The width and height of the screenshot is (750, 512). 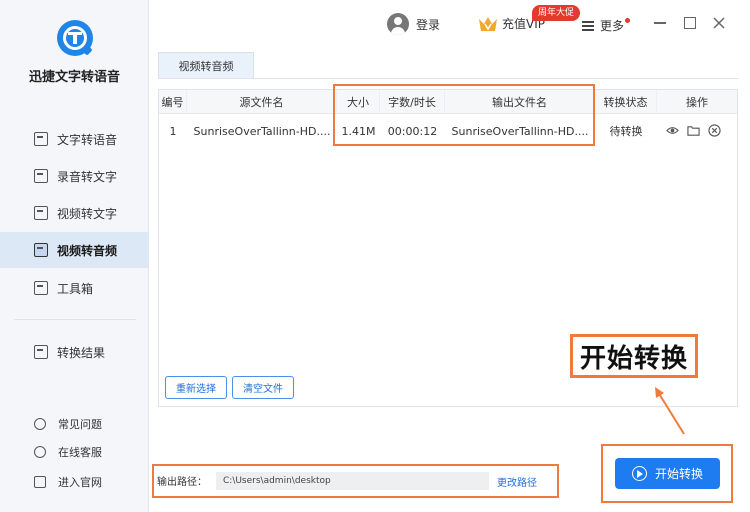 I want to click on sidebar-item-video-to-text: 视频转文字, so click(x=74, y=213).